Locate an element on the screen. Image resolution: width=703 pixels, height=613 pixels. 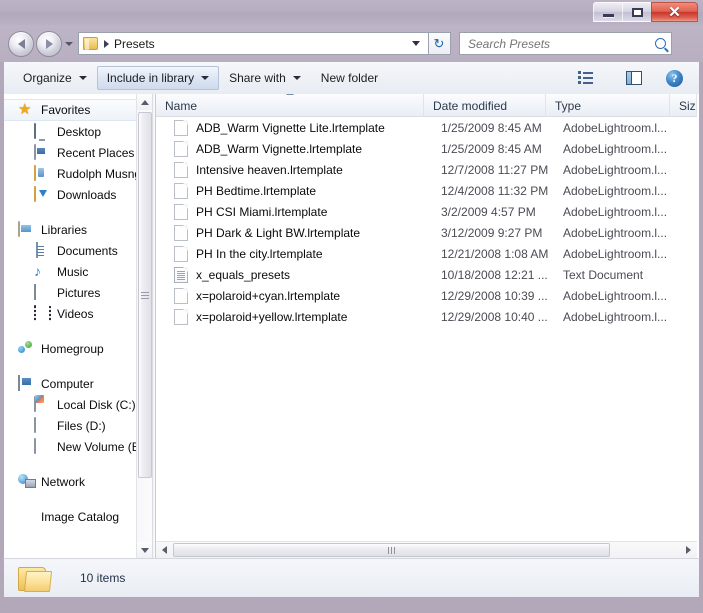
folder-icon is located at coordinates (35, 579).